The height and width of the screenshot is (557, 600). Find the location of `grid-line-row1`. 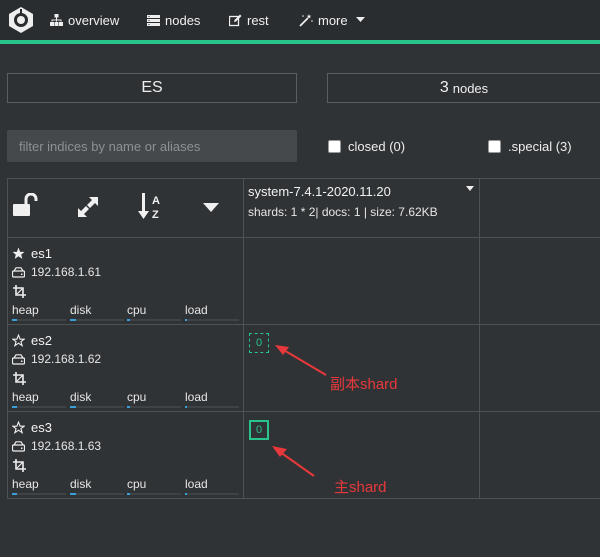

grid-line-row1 is located at coordinates (303, 324).